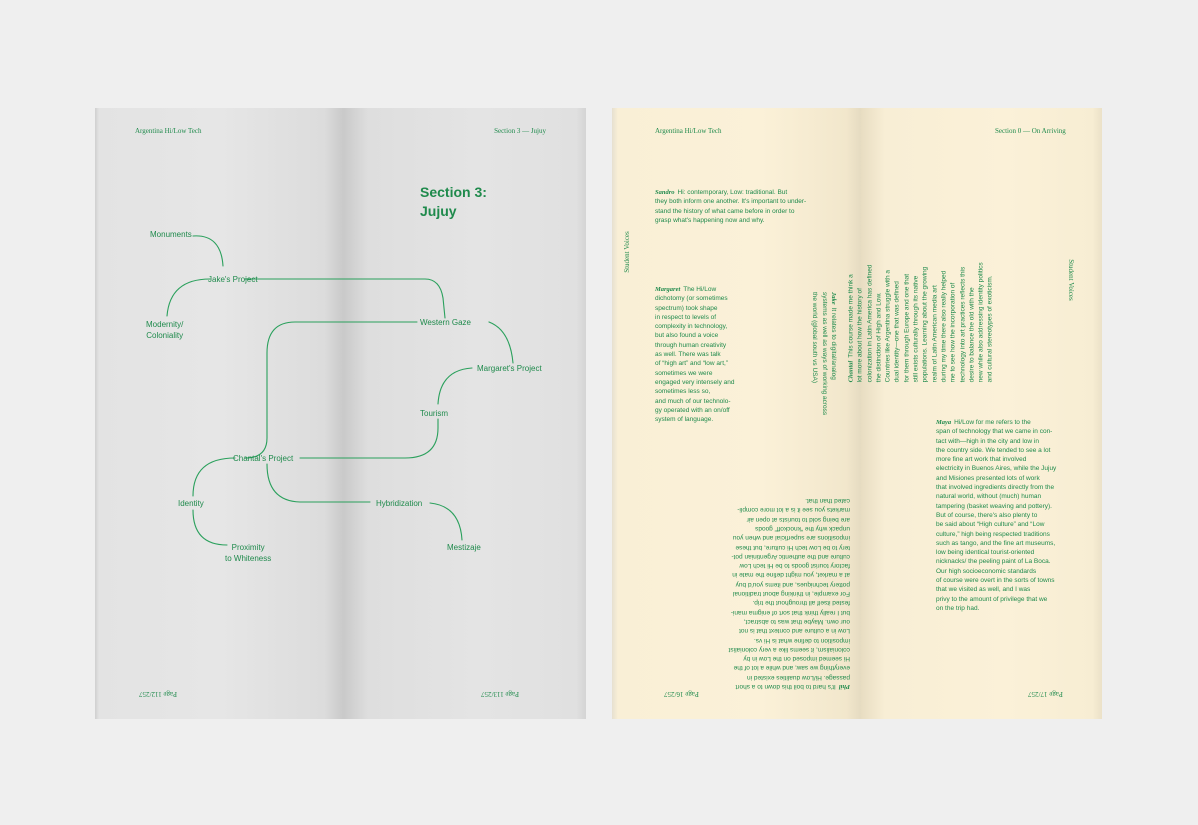 The width and height of the screenshot is (1198, 825). I want to click on node-tourism: Tourism, so click(434, 413).